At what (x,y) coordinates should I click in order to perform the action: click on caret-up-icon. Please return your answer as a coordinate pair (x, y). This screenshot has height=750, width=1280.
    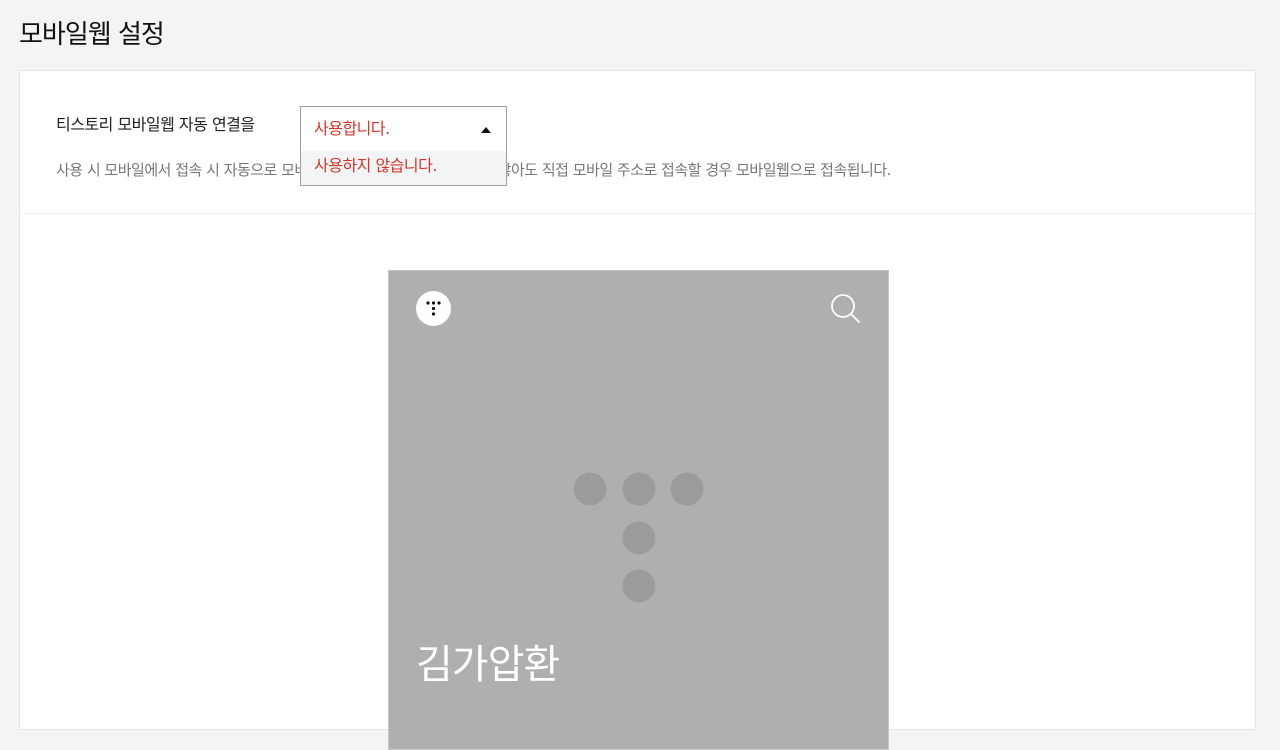
    Looking at the image, I should click on (486, 130).